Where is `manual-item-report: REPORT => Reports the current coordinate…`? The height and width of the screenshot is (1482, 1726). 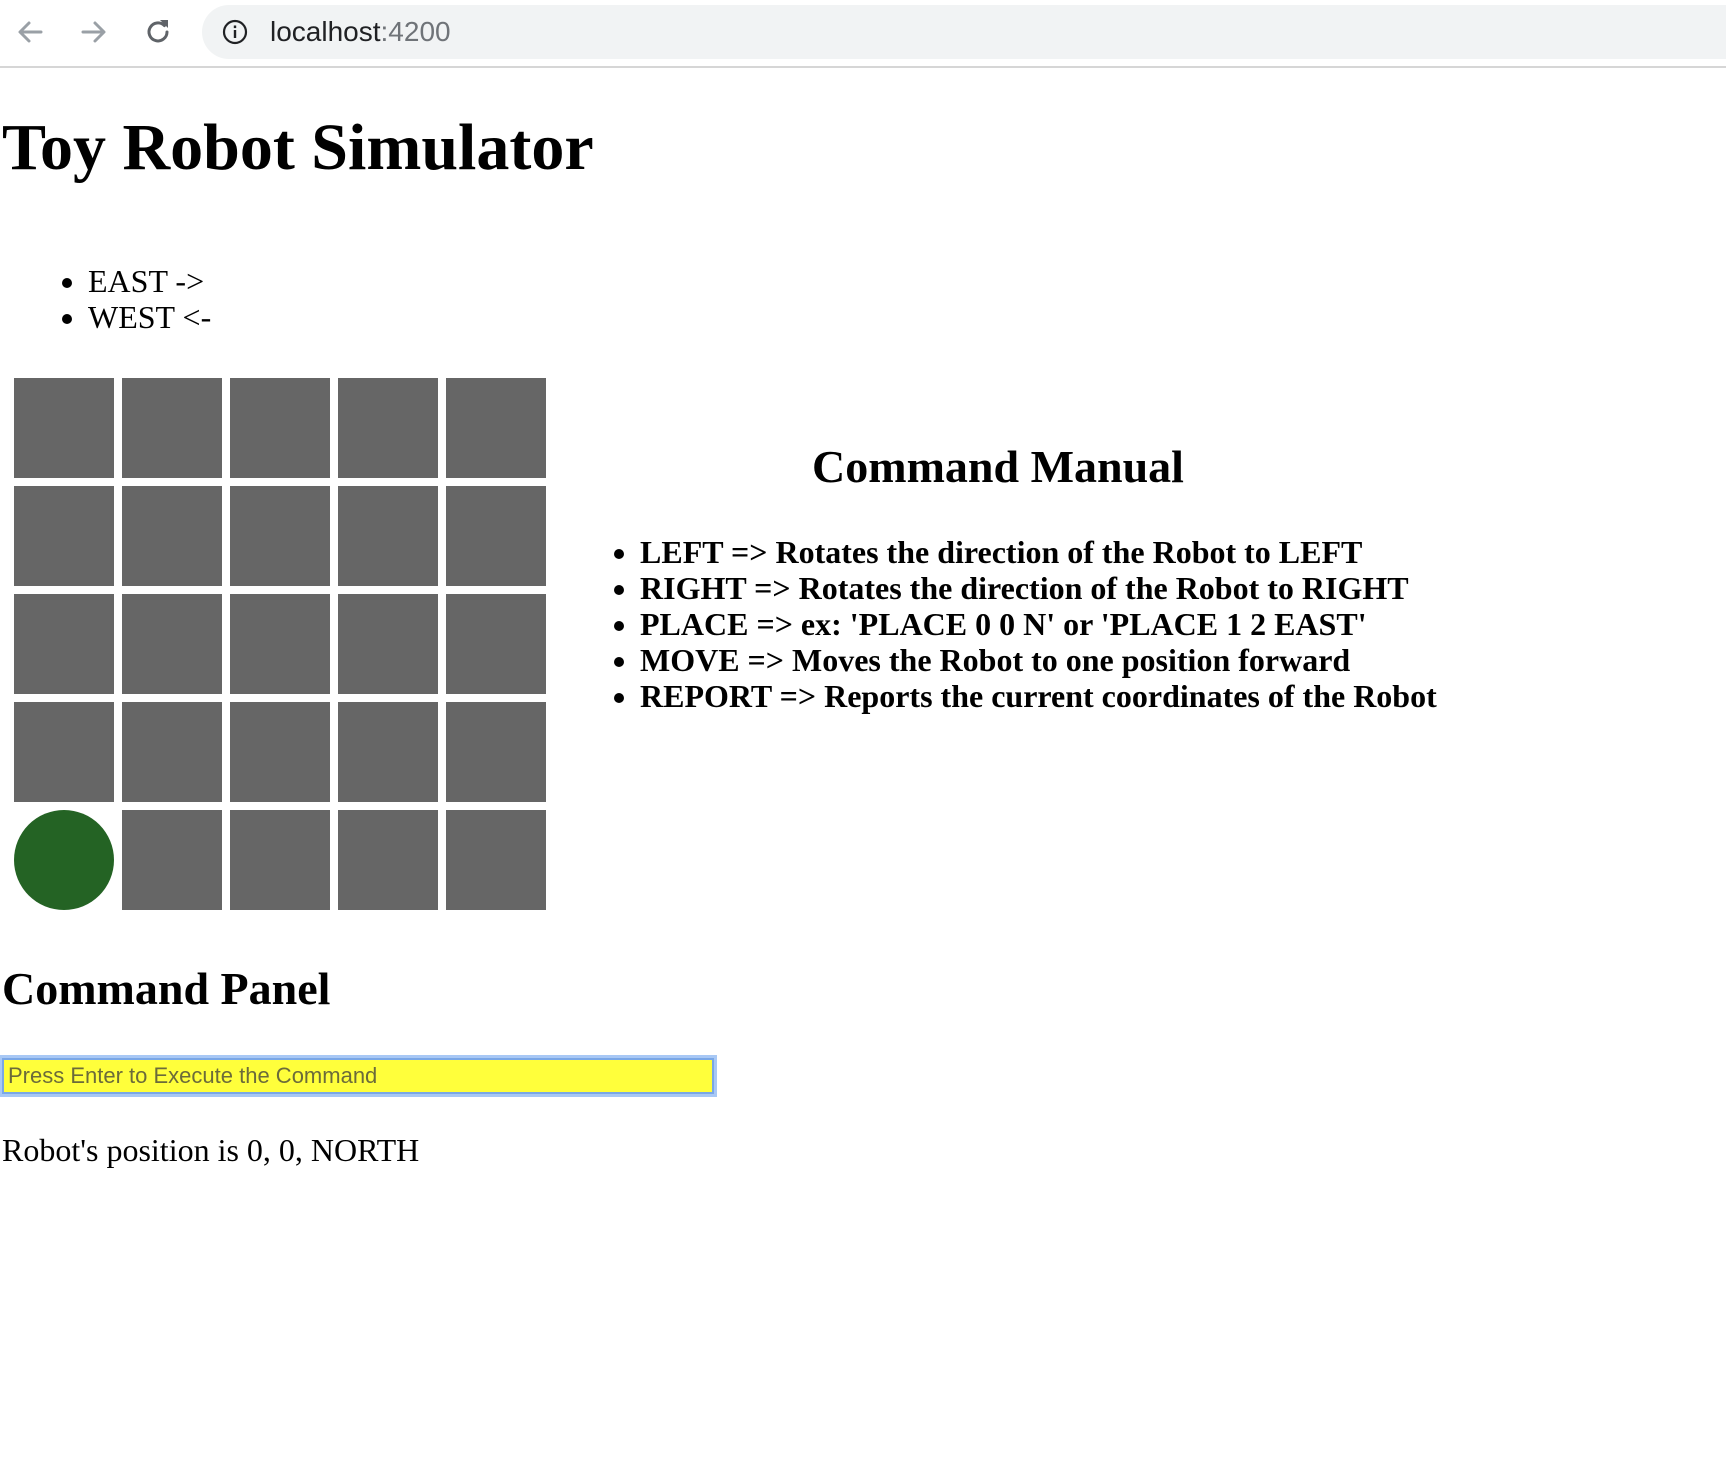
manual-item-report: REPORT => Reports the current coordinate… is located at coordinates (1038, 696).